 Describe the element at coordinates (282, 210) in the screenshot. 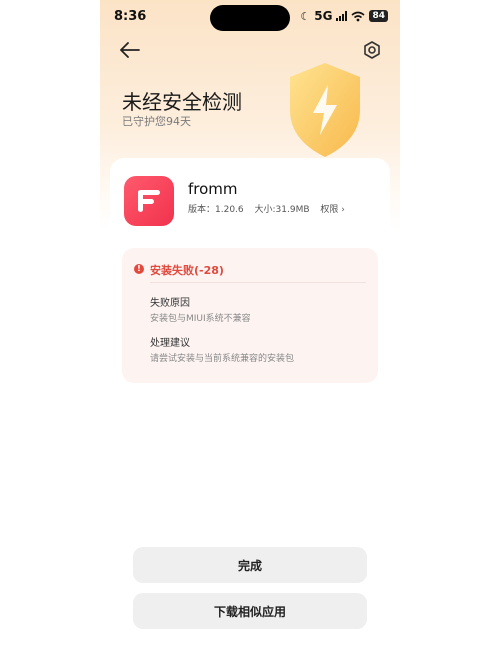

I see `app-size: 大小:31.9MB` at that location.